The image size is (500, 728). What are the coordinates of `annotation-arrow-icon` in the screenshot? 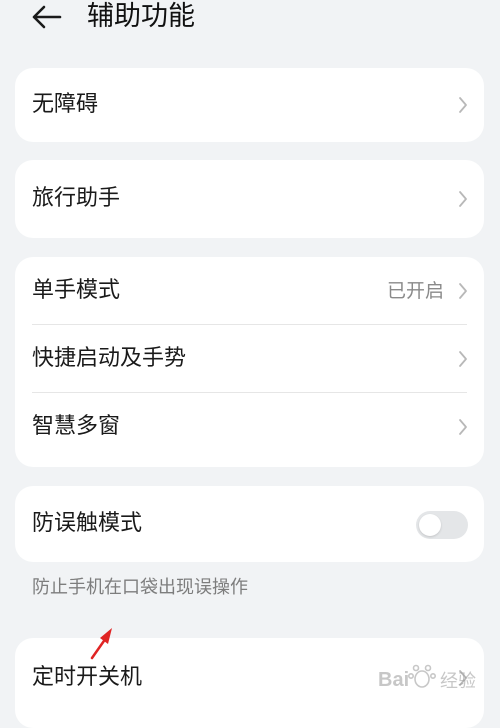 It's located at (101, 644).